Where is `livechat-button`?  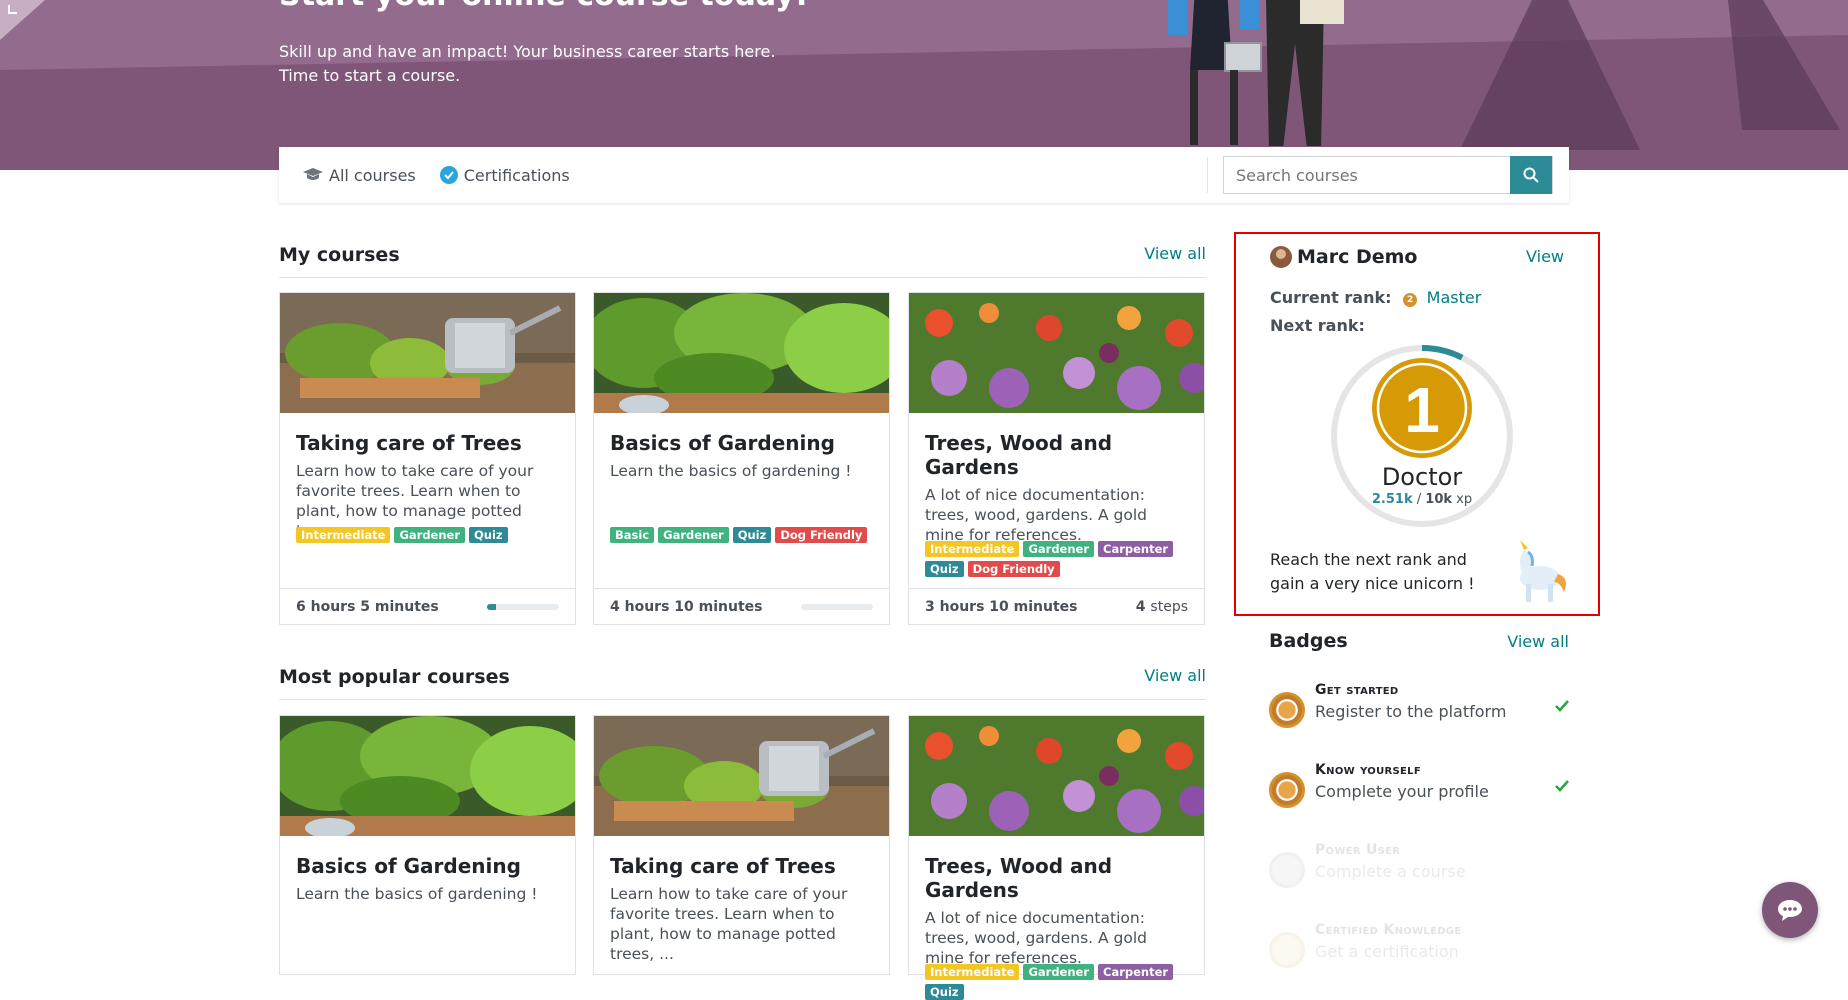 livechat-button is located at coordinates (1790, 910).